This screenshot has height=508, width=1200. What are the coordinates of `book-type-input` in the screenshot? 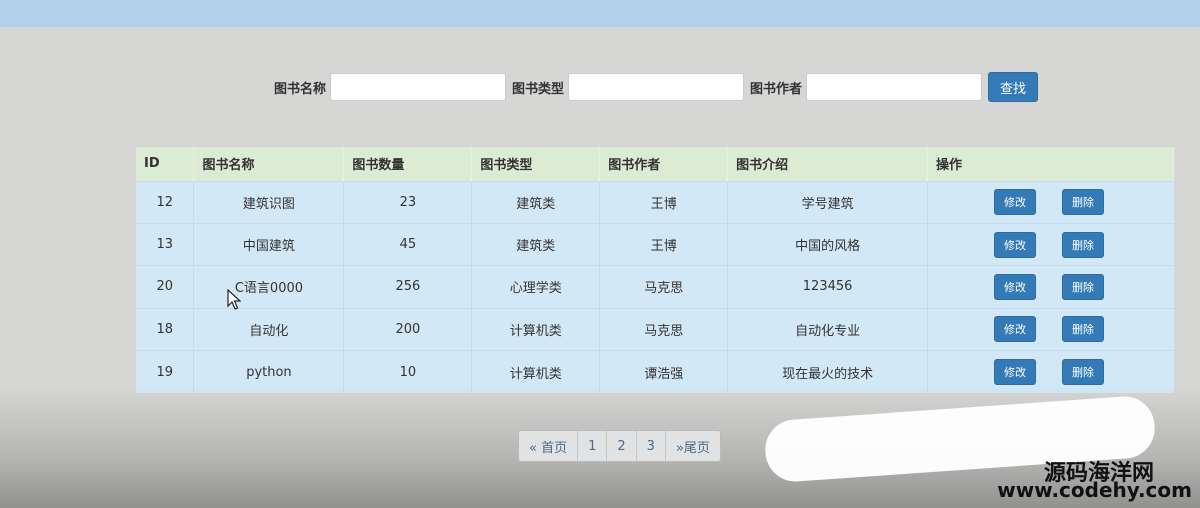 It's located at (656, 87).